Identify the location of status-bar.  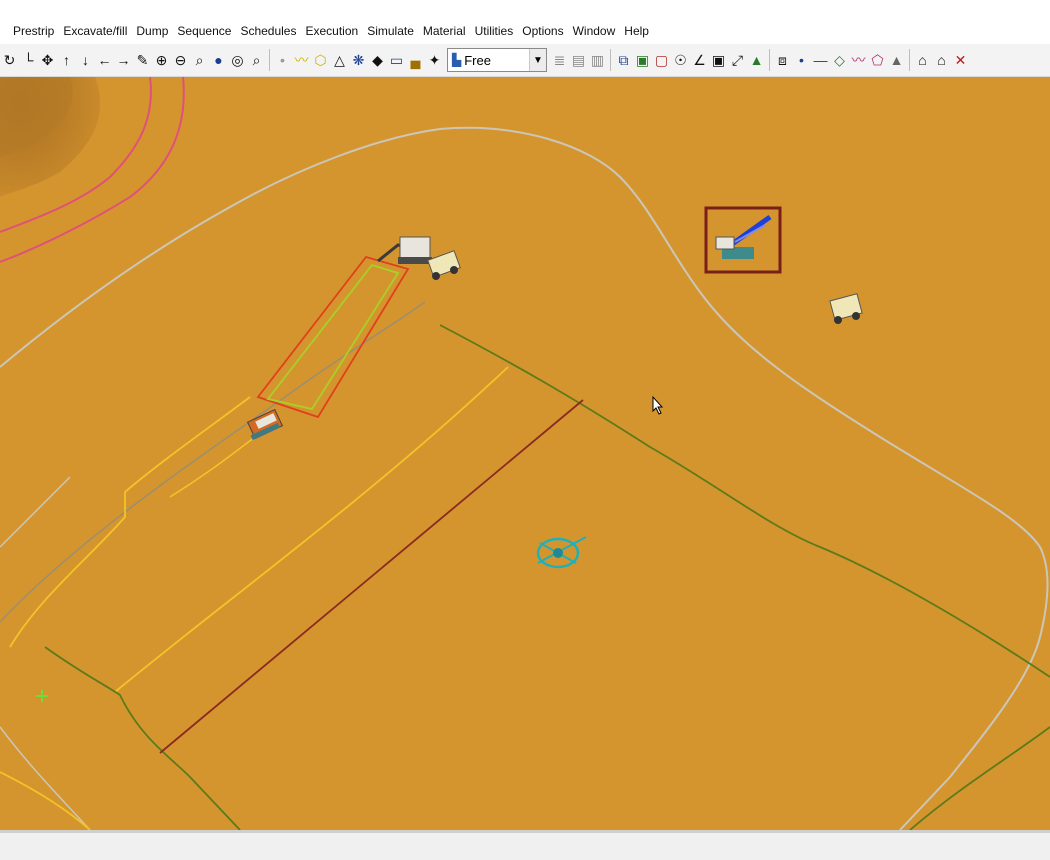
(525, 845).